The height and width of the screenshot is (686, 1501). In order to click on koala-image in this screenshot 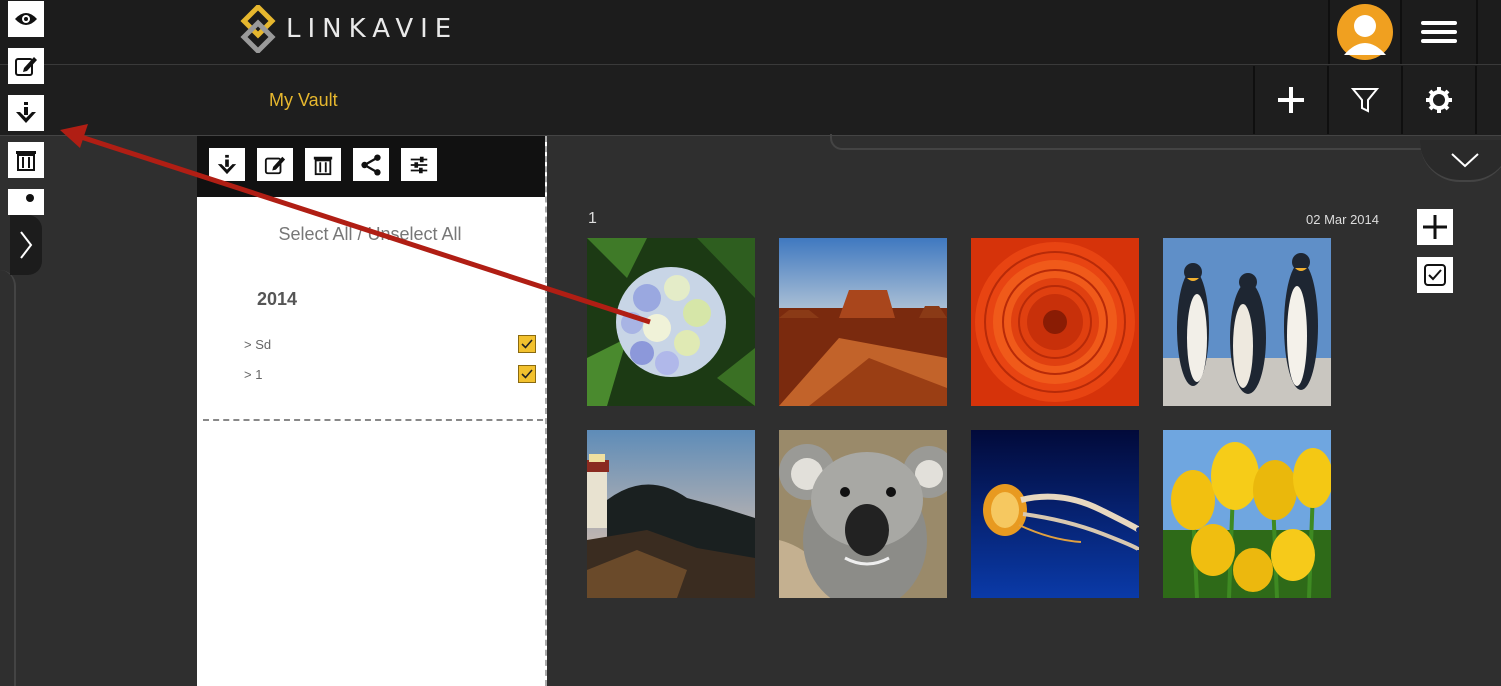, I will do `click(863, 514)`.